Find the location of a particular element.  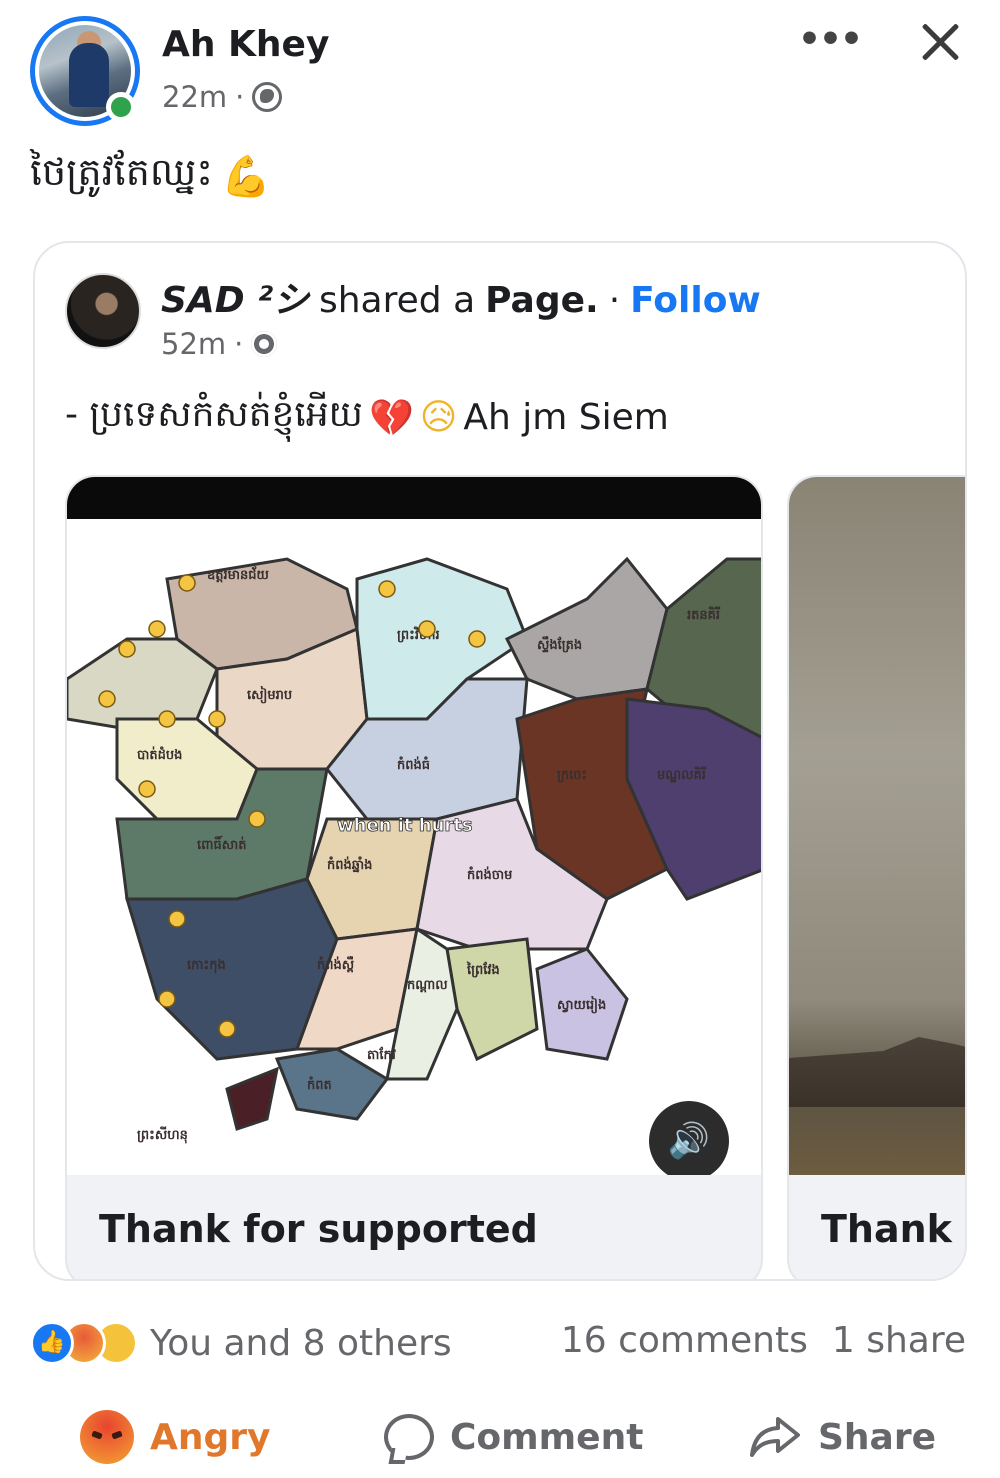

share-label: Share is located at coordinates (877, 1437).